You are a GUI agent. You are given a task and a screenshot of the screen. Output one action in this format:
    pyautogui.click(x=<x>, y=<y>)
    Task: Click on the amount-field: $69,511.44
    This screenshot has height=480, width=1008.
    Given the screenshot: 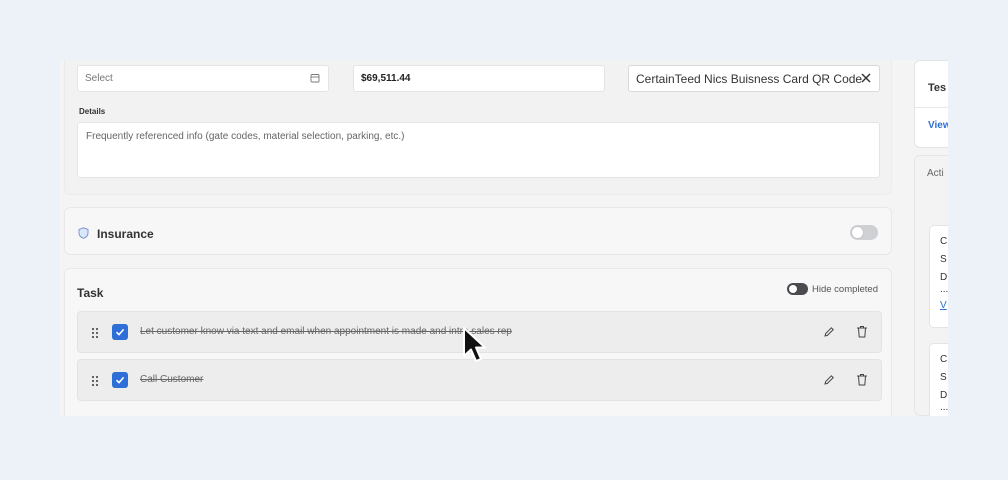 What is the action you would take?
    pyautogui.click(x=479, y=78)
    